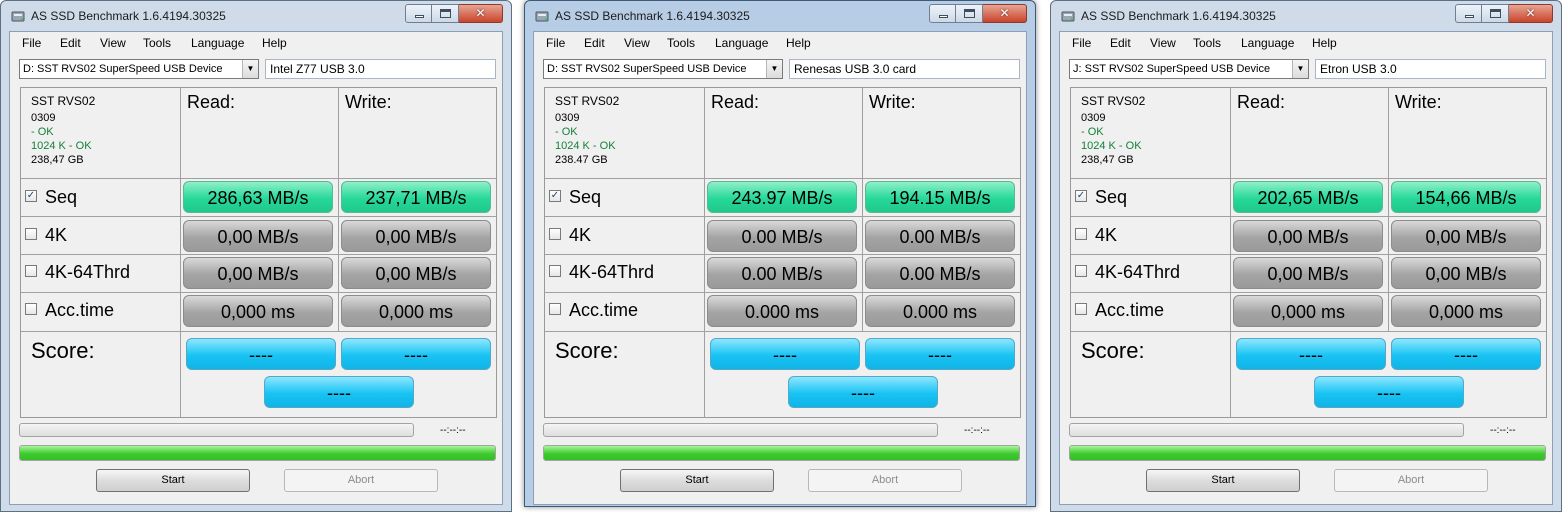  Describe the element at coordinates (782, 236) in the screenshot. I see `4k-read-value: 0.00 MB/s` at that location.